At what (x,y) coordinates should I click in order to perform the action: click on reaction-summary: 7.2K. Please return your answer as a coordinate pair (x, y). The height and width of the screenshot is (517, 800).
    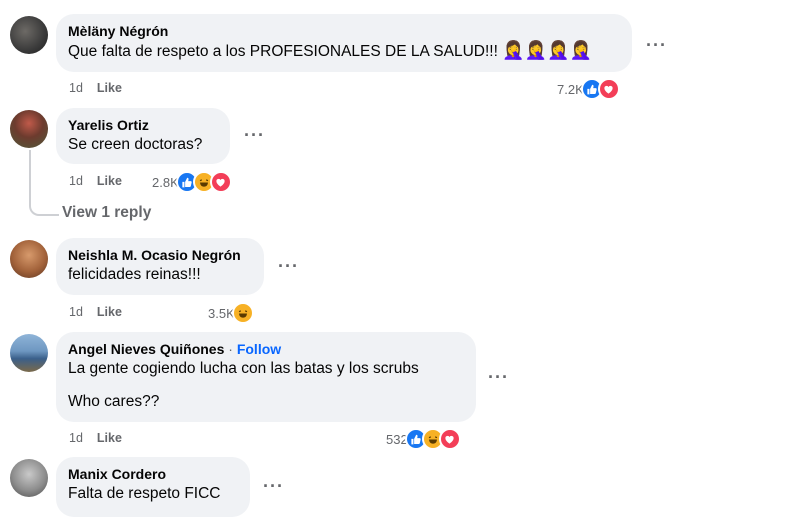
    Looking at the image, I should click on (588, 89).